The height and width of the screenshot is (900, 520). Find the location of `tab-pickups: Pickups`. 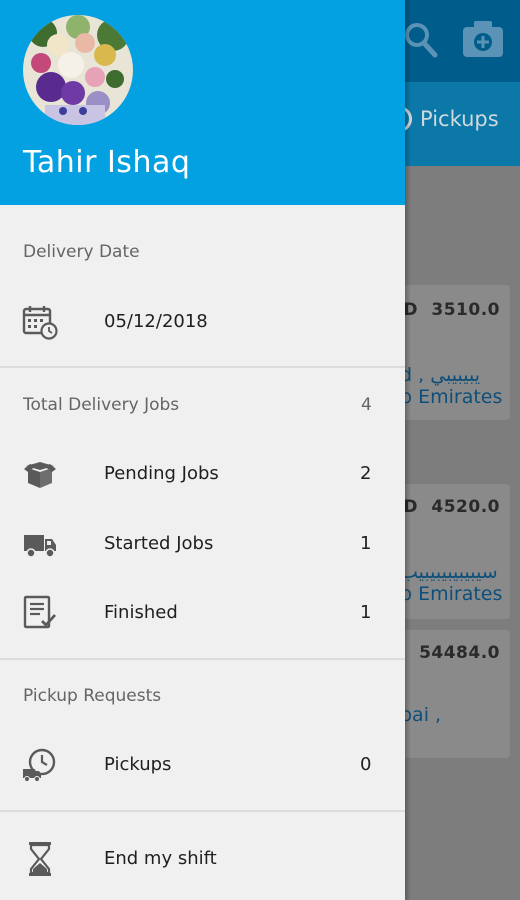

tab-pickups: Pickups is located at coordinates (448, 119).